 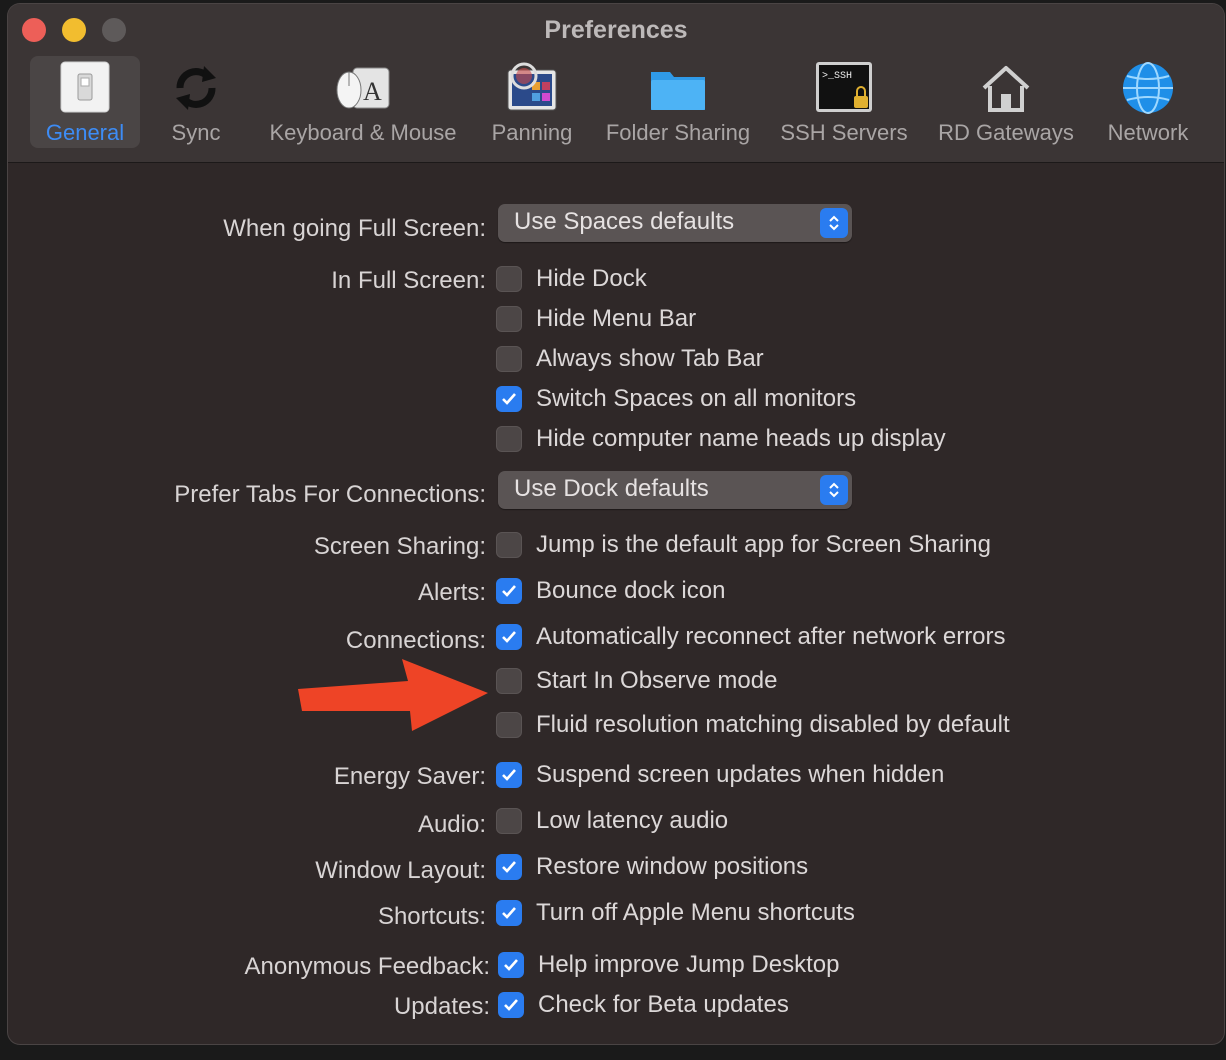 I want to click on toolbar-item-folder-sharing: Folder Sharing, so click(x=678, y=102).